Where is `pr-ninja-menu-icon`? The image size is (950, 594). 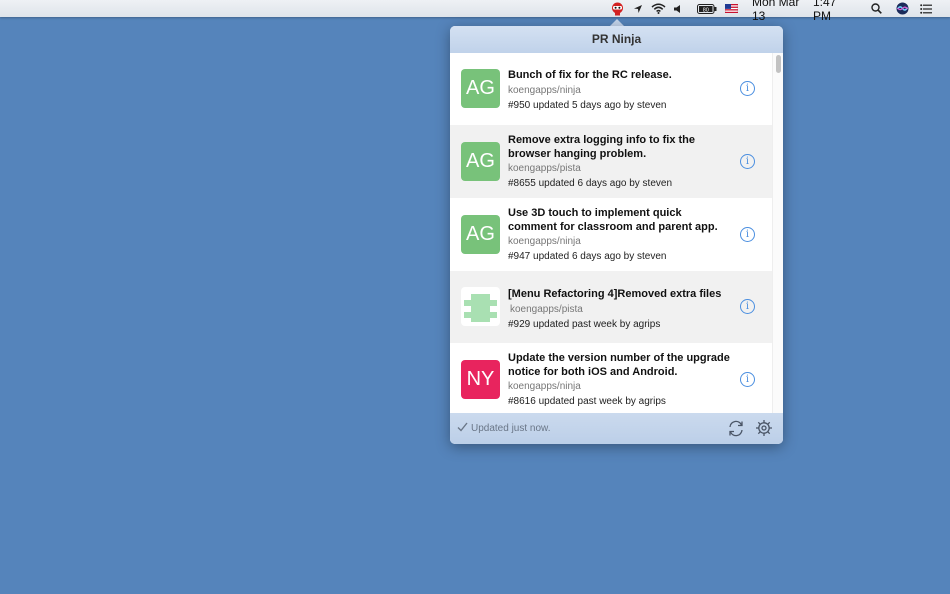 pr-ninja-menu-icon is located at coordinates (617, 8).